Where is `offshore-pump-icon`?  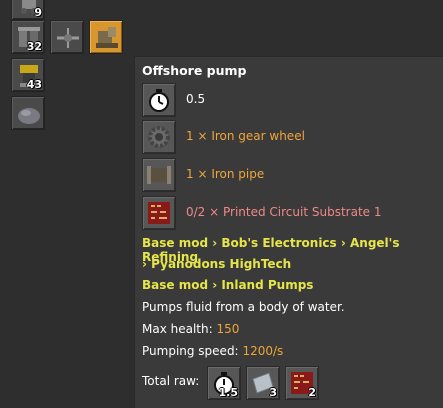 offshore-pump-icon is located at coordinates (107, 37).